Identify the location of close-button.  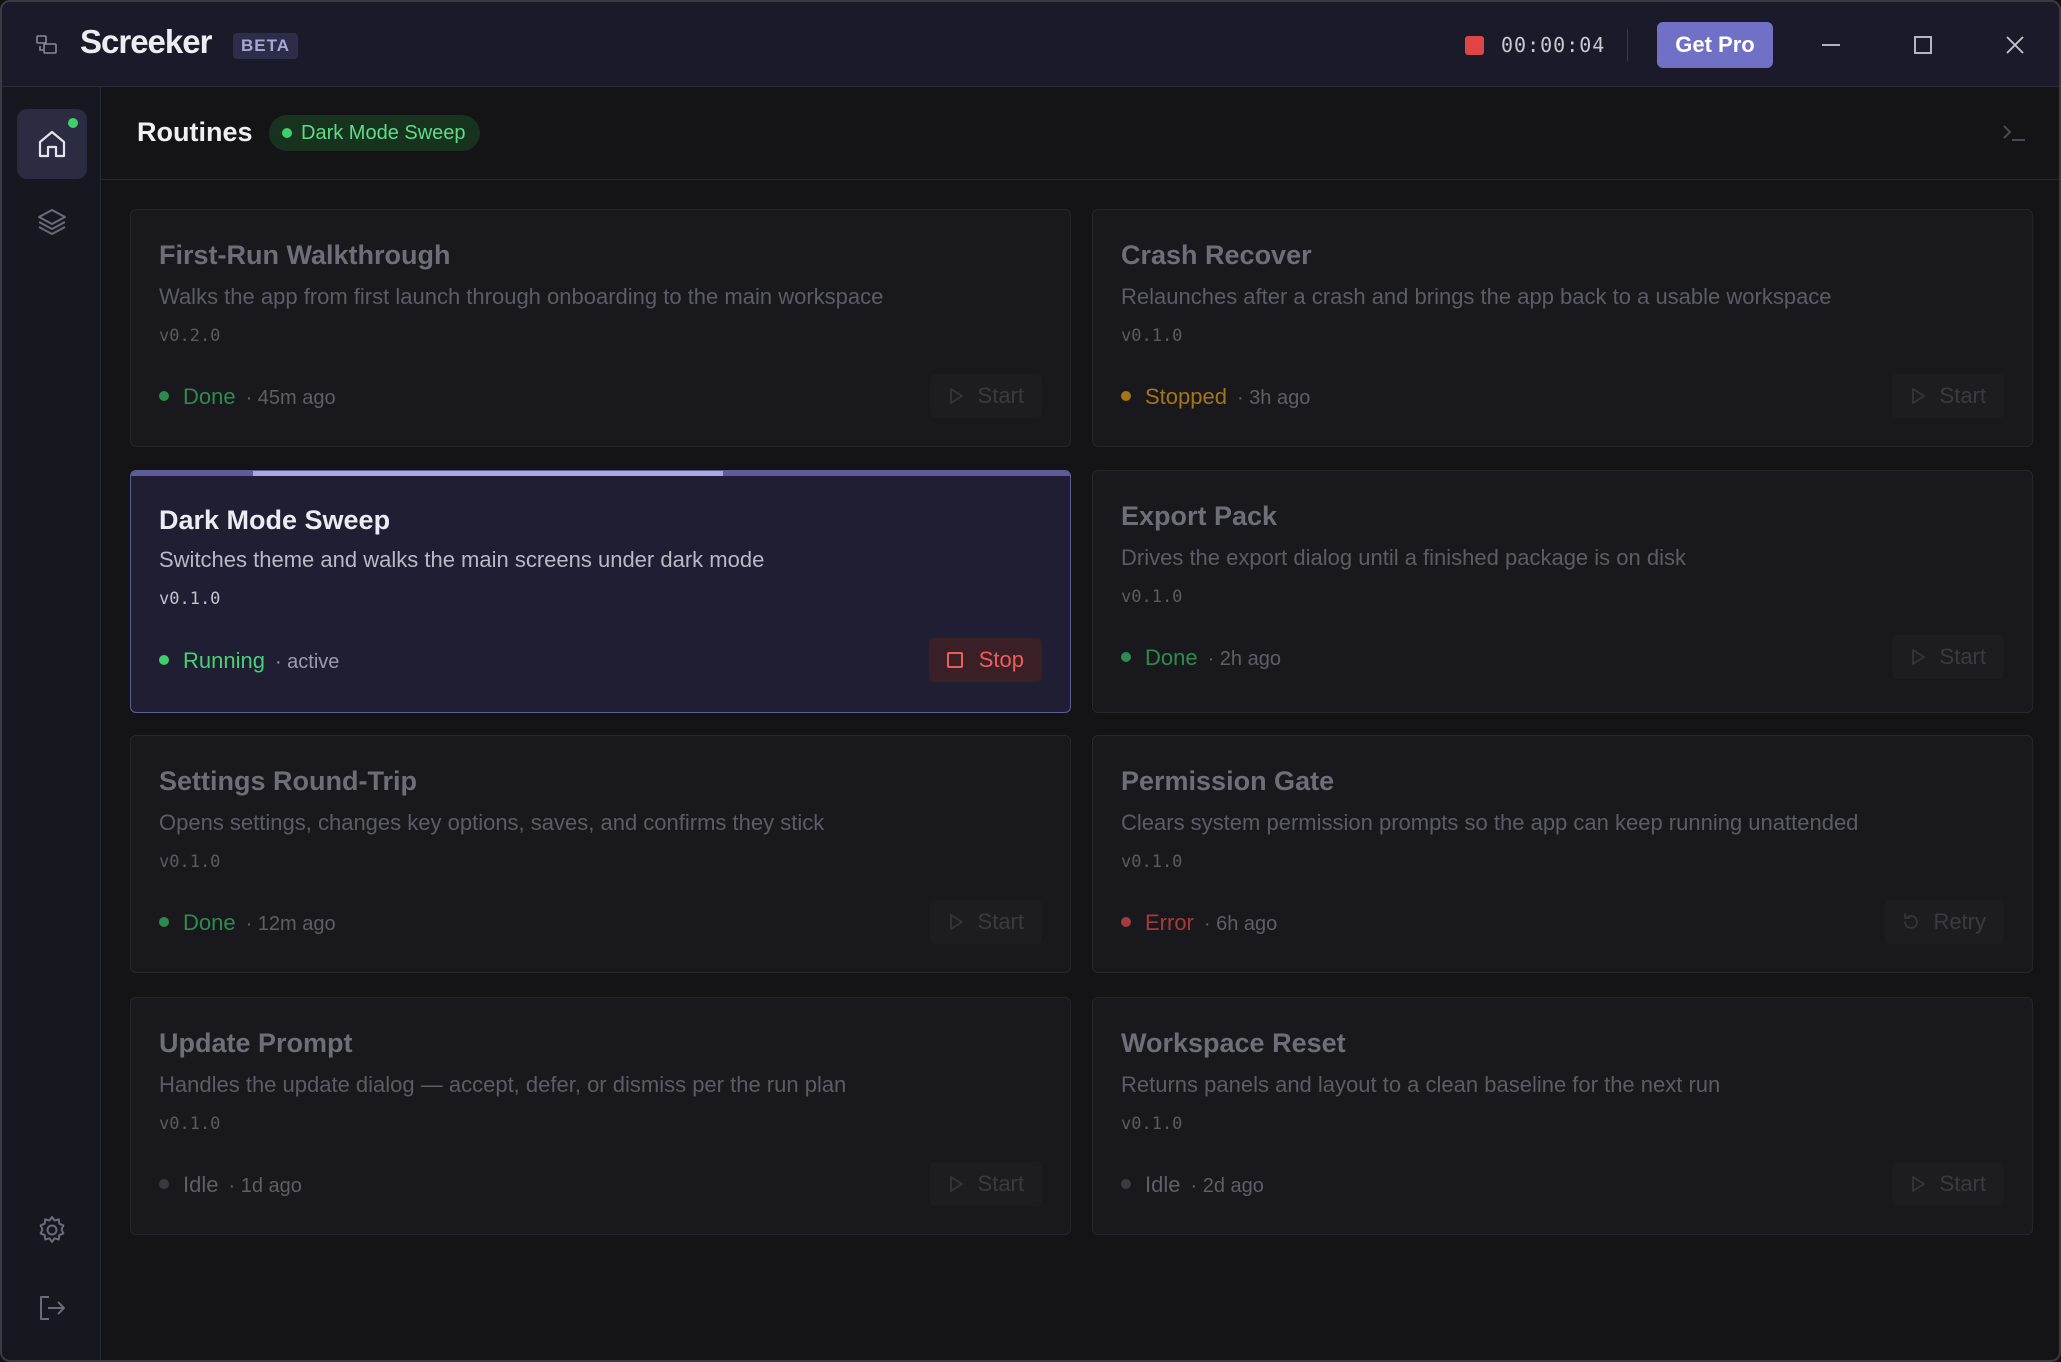
(2015, 45).